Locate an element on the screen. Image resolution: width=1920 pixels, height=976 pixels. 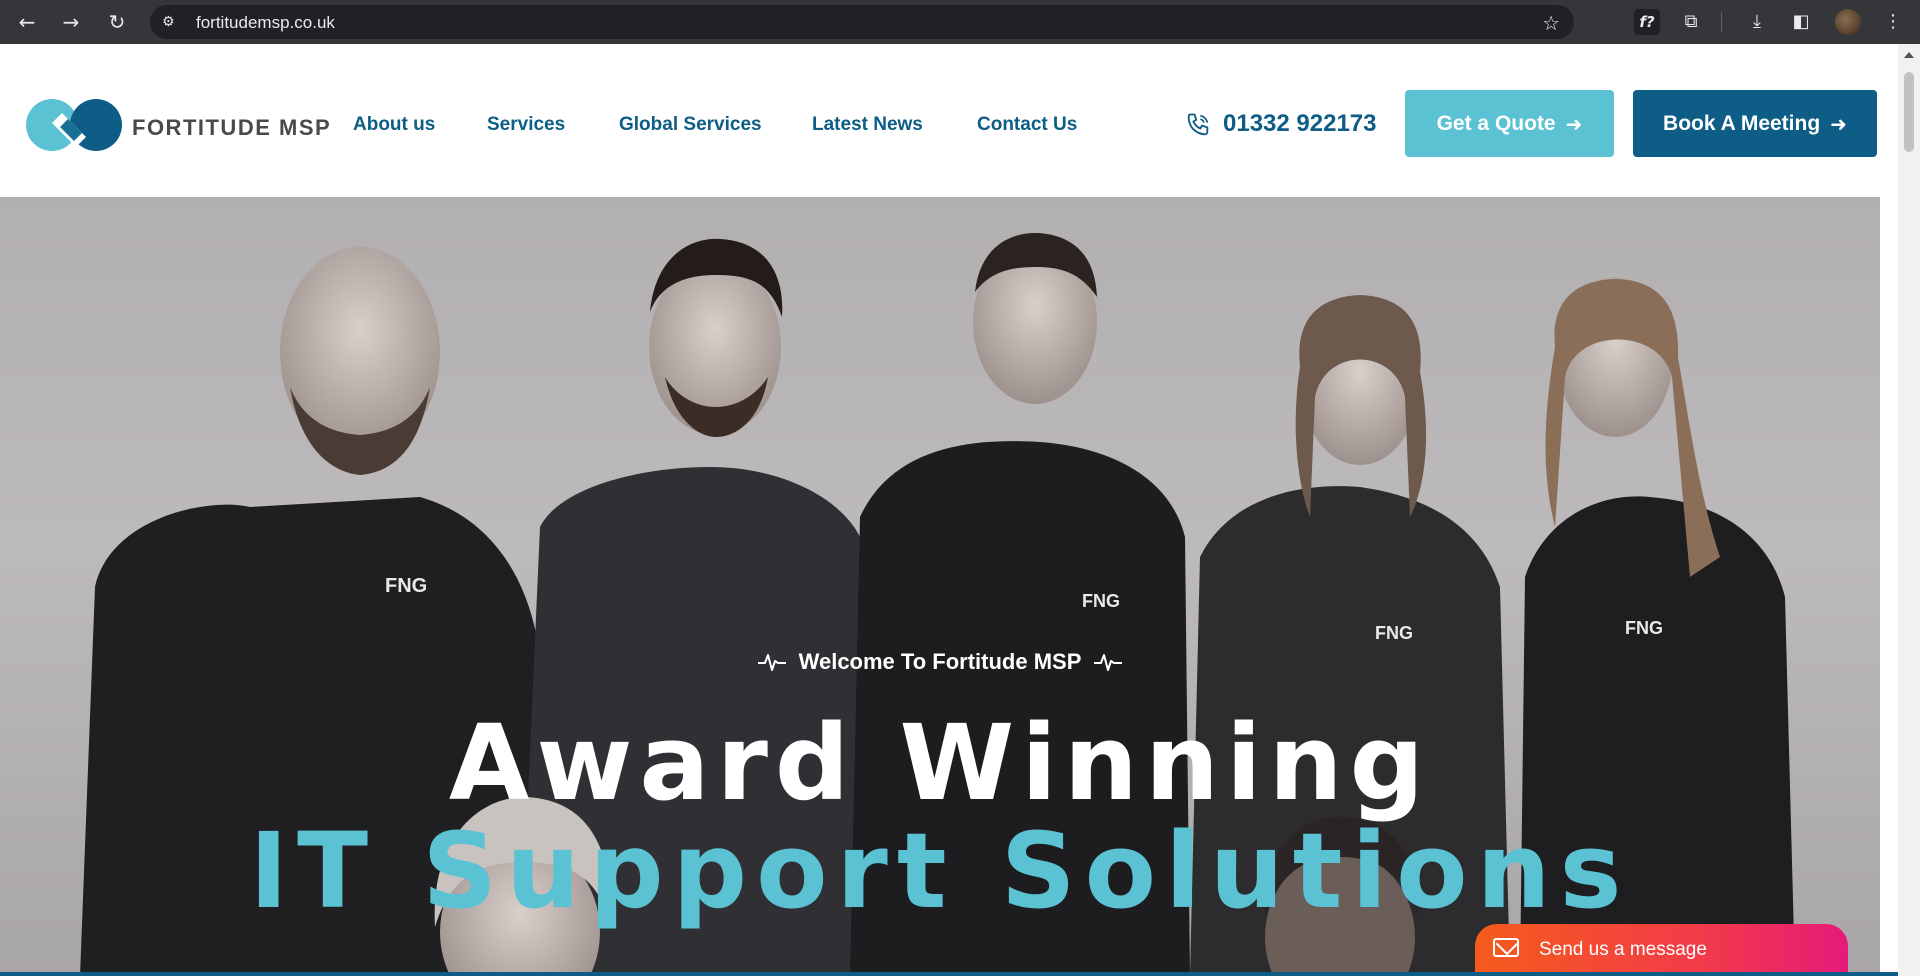
hero-tagline: Welcome To Fortitude MSP is located at coordinates (940, 662).